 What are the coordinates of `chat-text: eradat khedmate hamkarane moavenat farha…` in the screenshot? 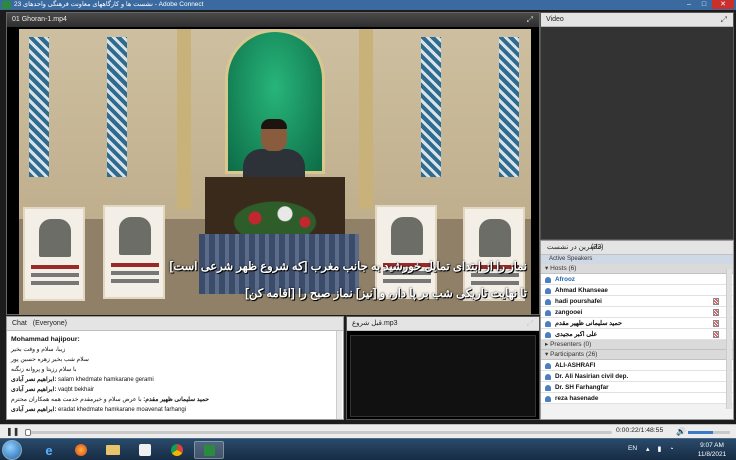 It's located at (122, 410).